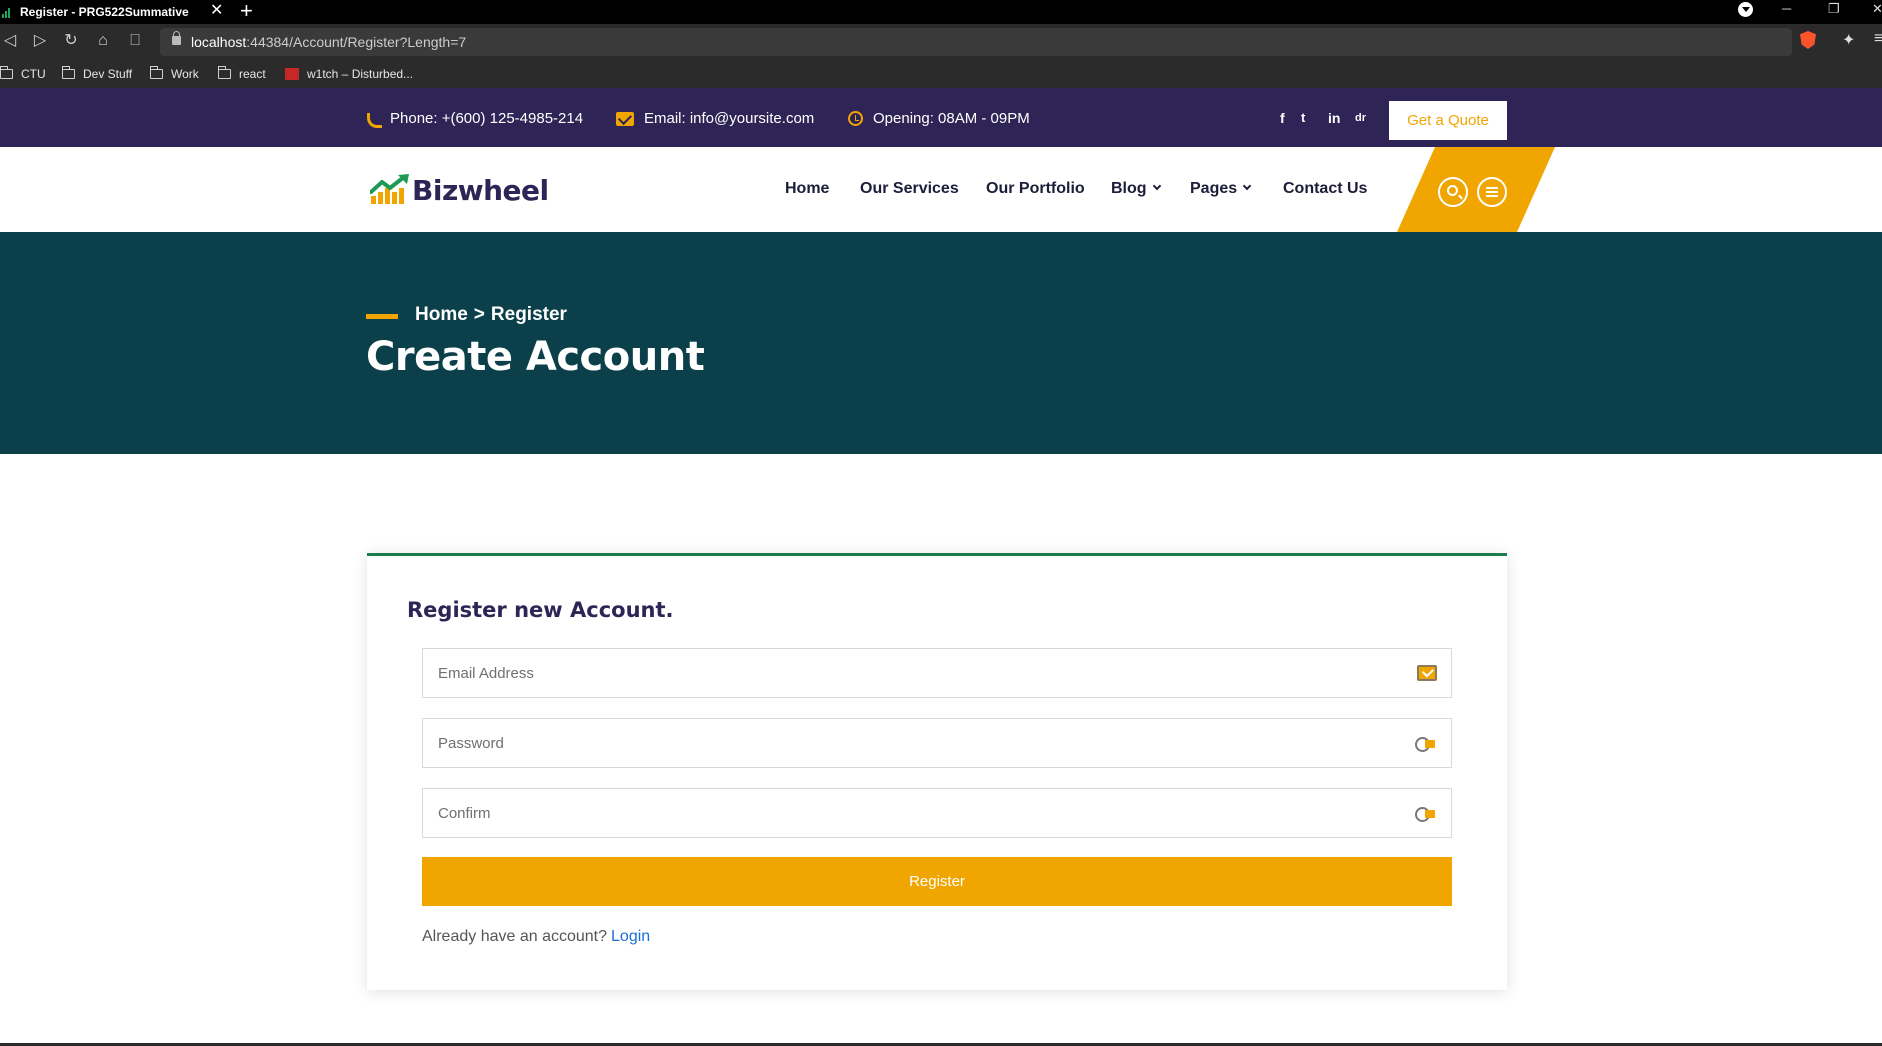 The width and height of the screenshot is (1882, 1046). Describe the element at coordinates (1808, 40) in the screenshot. I see `brave-shield-icon` at that location.